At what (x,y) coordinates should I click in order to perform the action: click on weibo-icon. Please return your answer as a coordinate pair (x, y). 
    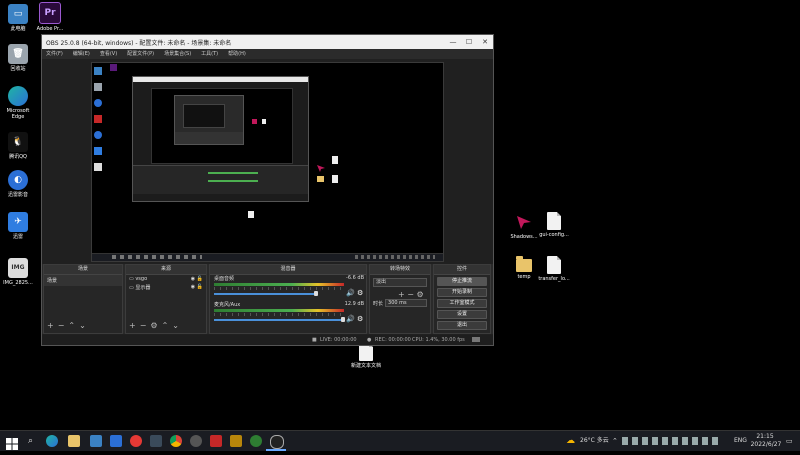
    Looking at the image, I should click on (136, 441).